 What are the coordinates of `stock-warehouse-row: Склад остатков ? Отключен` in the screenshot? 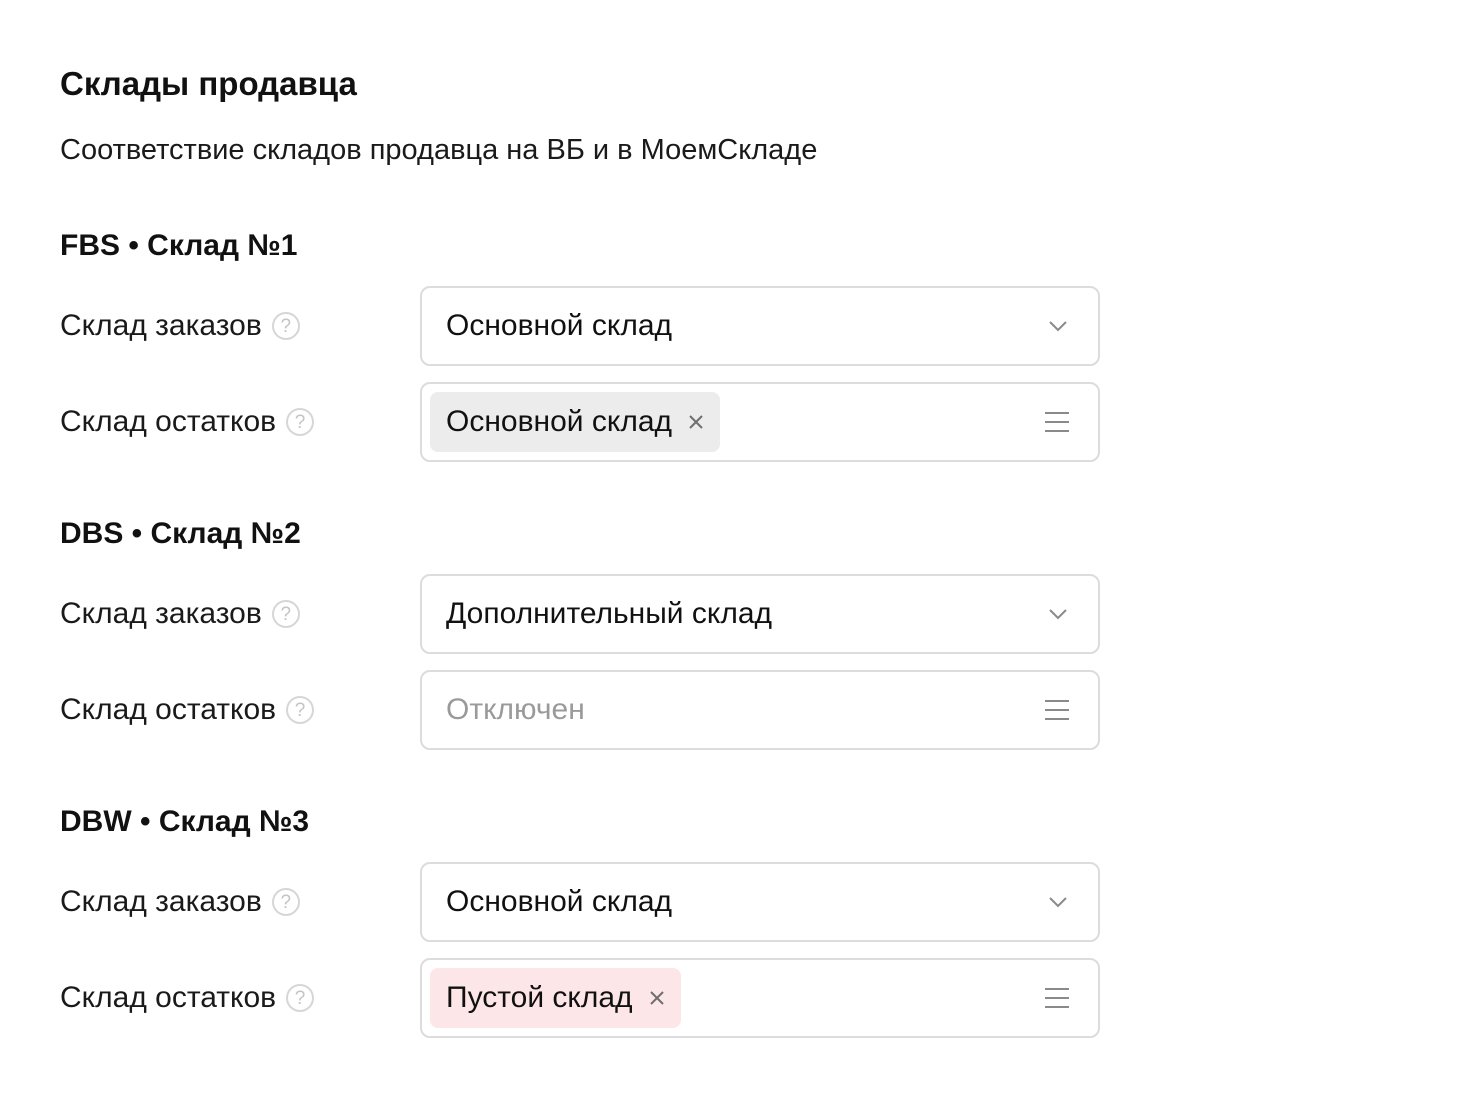 It's located at (580, 710).